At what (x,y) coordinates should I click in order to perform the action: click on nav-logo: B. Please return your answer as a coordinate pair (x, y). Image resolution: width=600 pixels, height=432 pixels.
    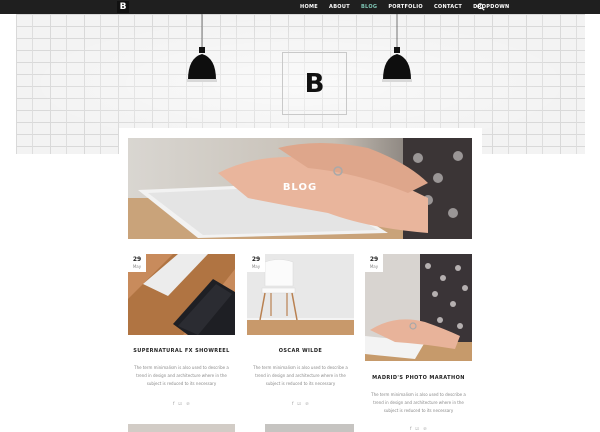
    Looking at the image, I should click on (123, 7).